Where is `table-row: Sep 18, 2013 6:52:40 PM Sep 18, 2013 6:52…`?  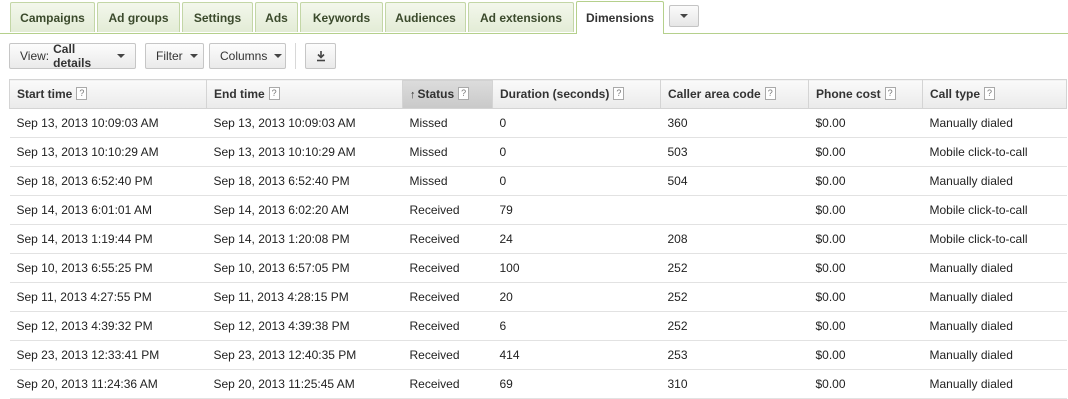 table-row: Sep 18, 2013 6:52:40 PM Sep 18, 2013 6:52… is located at coordinates (538, 181).